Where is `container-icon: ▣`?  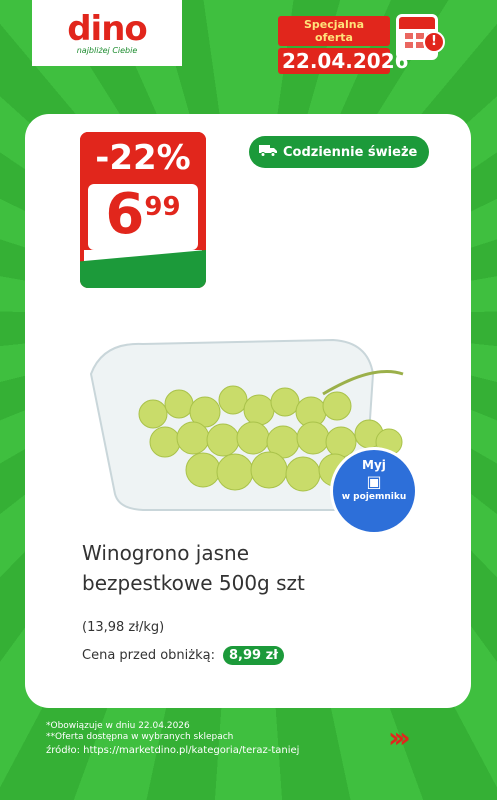 container-icon: ▣ is located at coordinates (374, 481).